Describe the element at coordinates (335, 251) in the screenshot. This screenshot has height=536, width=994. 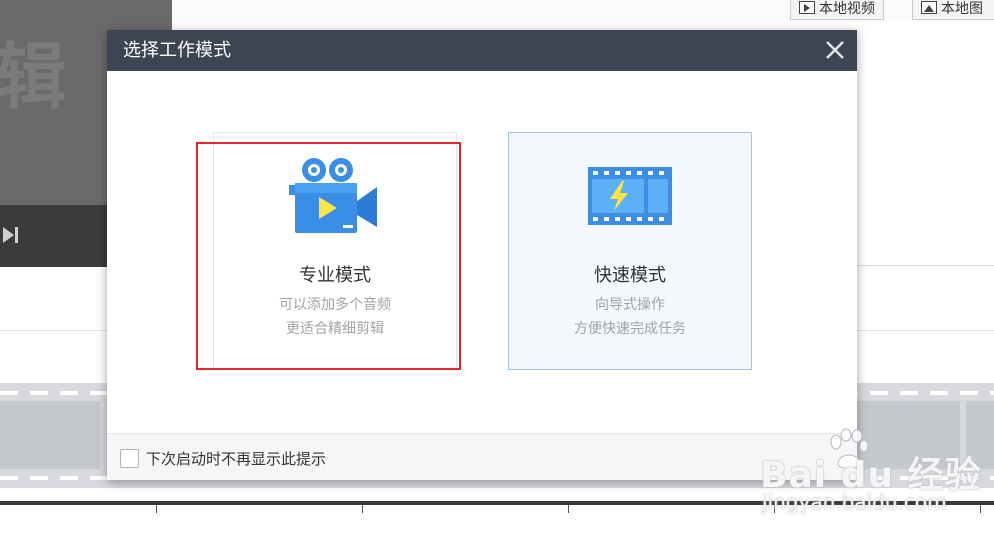
I see `pro-mode-card: 专业模式 可以添加多个音频 更适合精细剪辑` at that location.